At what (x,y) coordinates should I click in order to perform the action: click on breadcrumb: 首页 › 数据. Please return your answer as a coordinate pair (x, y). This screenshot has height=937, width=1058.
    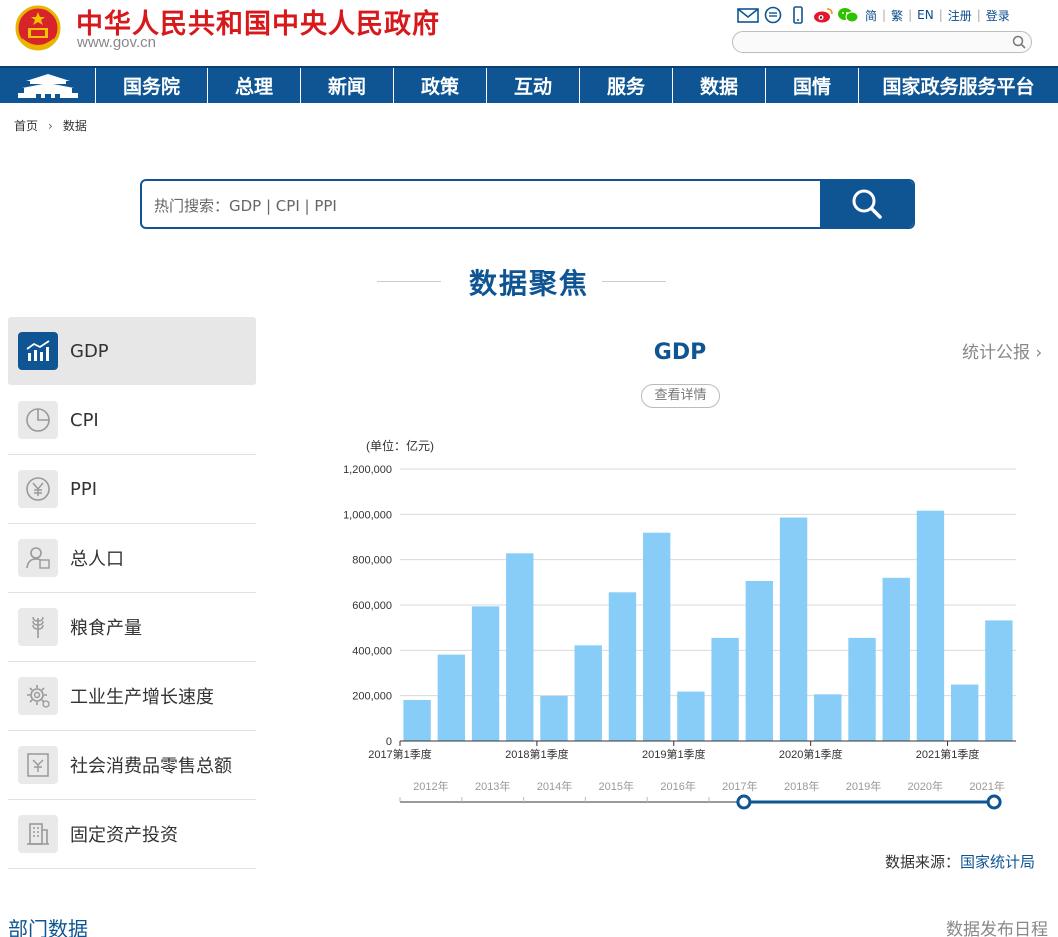
    Looking at the image, I should click on (50, 125).